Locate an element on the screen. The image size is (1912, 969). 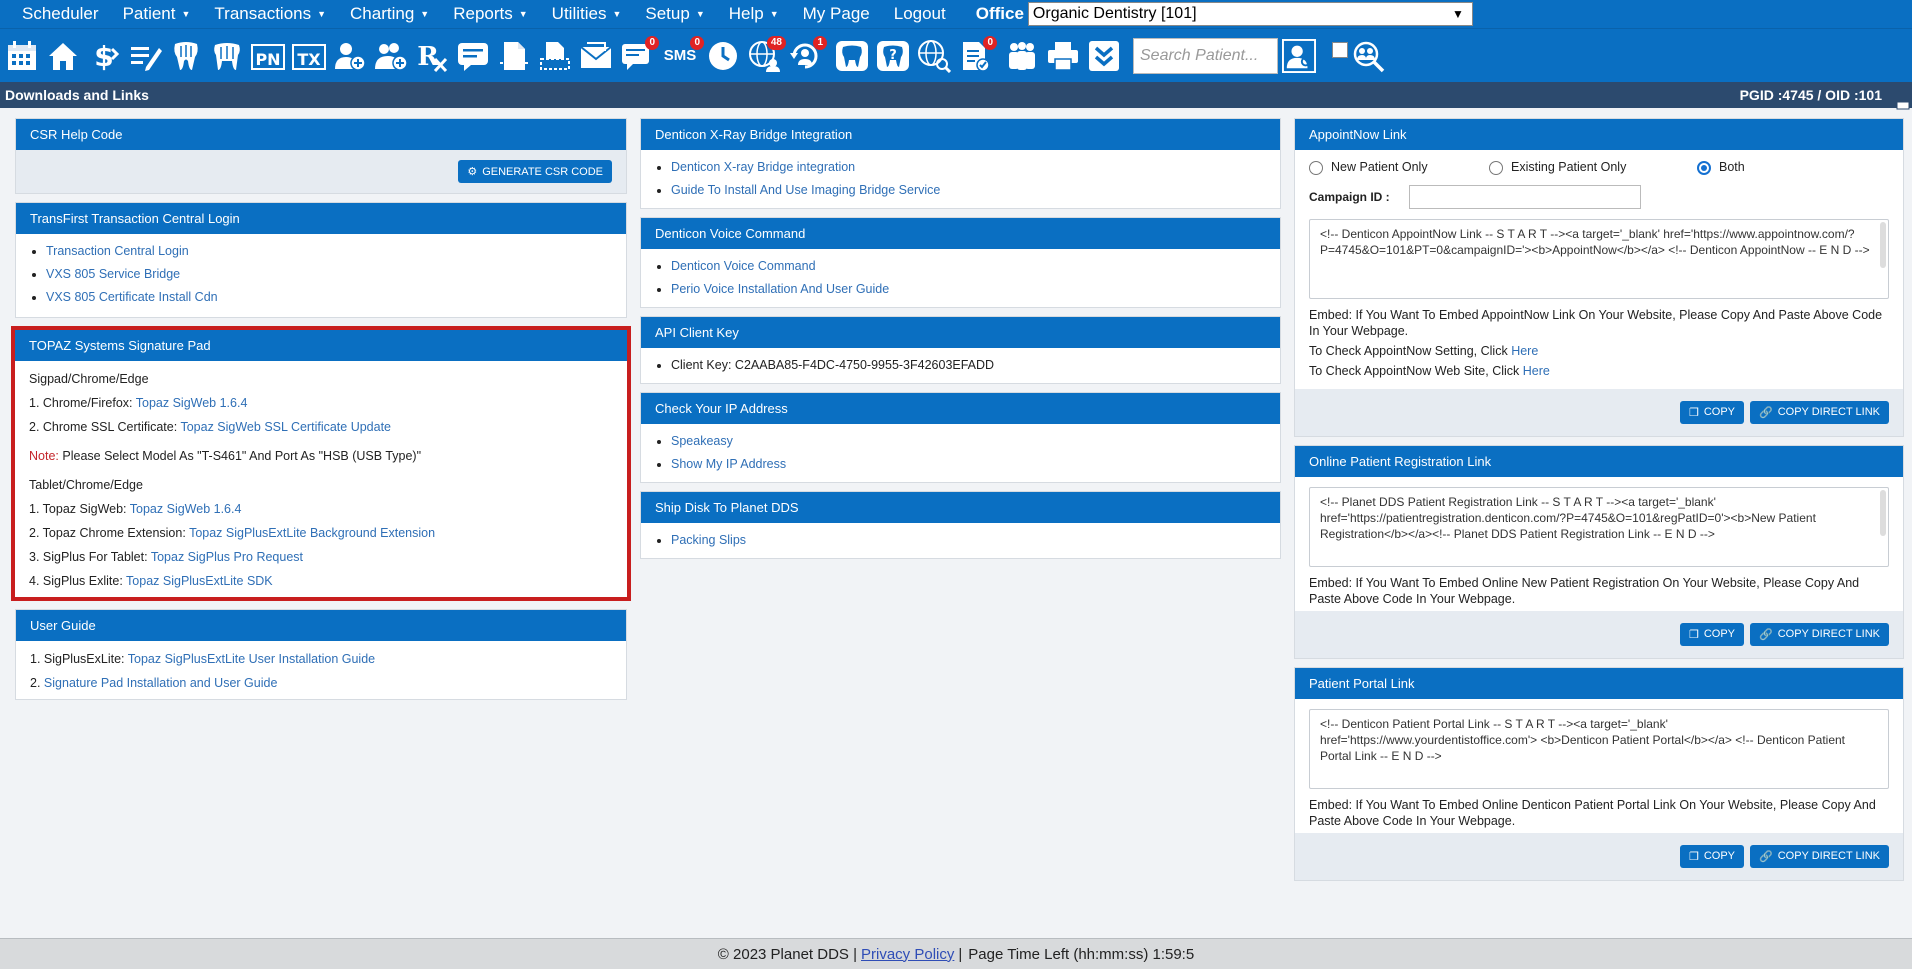
message-badge: 0 is located at coordinates (652, 42).